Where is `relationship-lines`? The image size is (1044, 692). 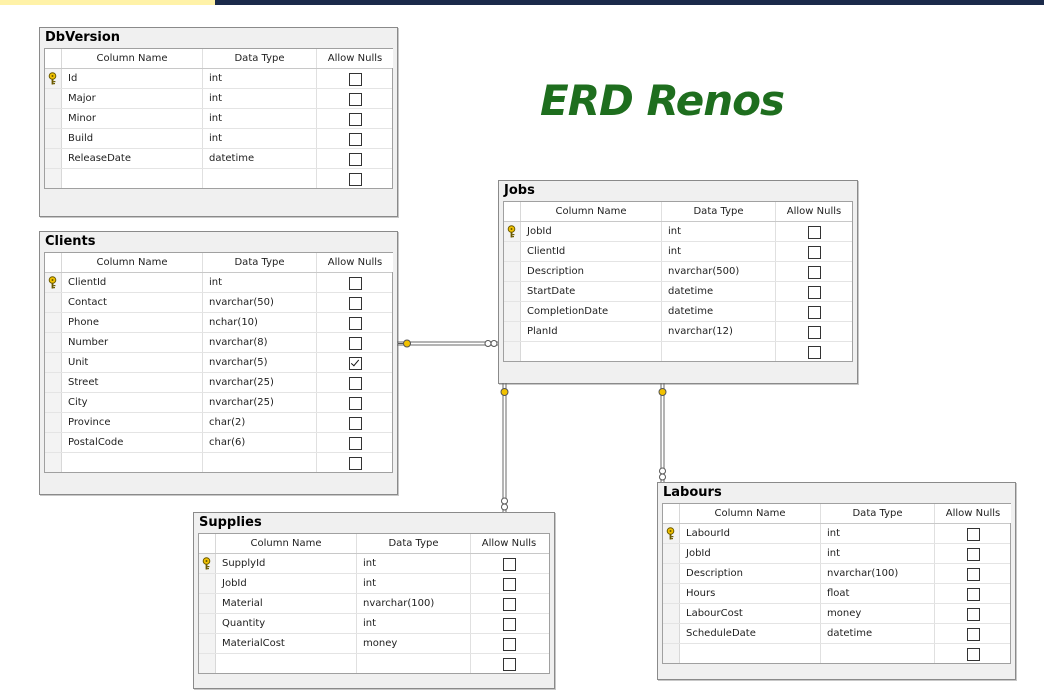 relationship-lines is located at coordinates (532, 425).